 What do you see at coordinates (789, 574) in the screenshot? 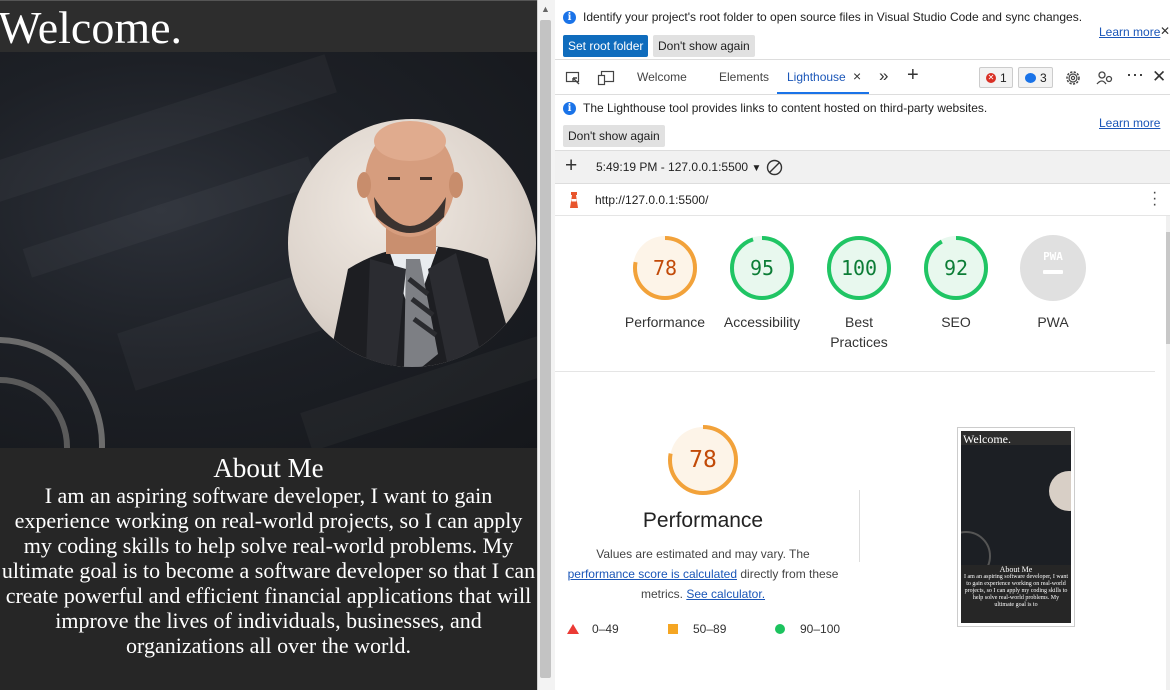
I see `description-text: directly from these` at bounding box center [789, 574].